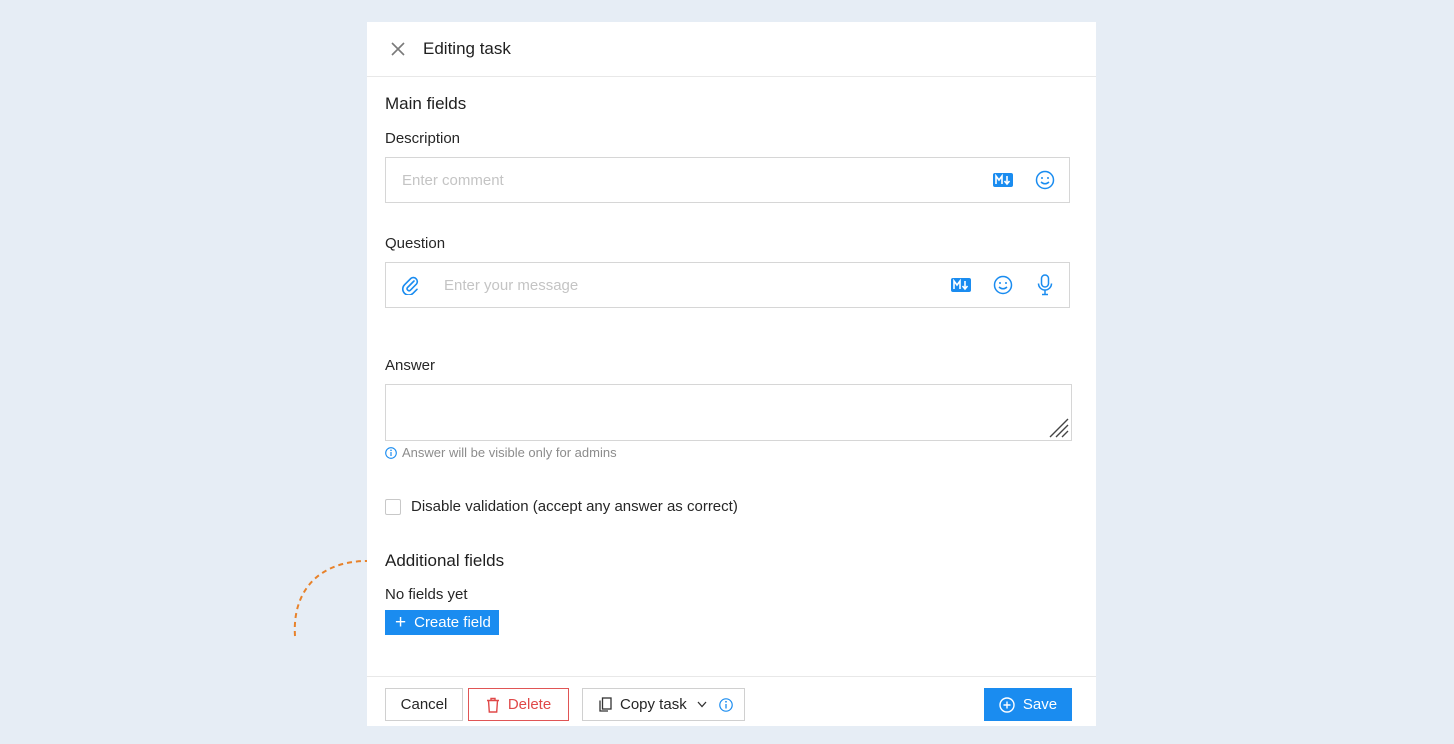 This screenshot has height=744, width=1454. I want to click on create-field-label: Create field, so click(452, 622).